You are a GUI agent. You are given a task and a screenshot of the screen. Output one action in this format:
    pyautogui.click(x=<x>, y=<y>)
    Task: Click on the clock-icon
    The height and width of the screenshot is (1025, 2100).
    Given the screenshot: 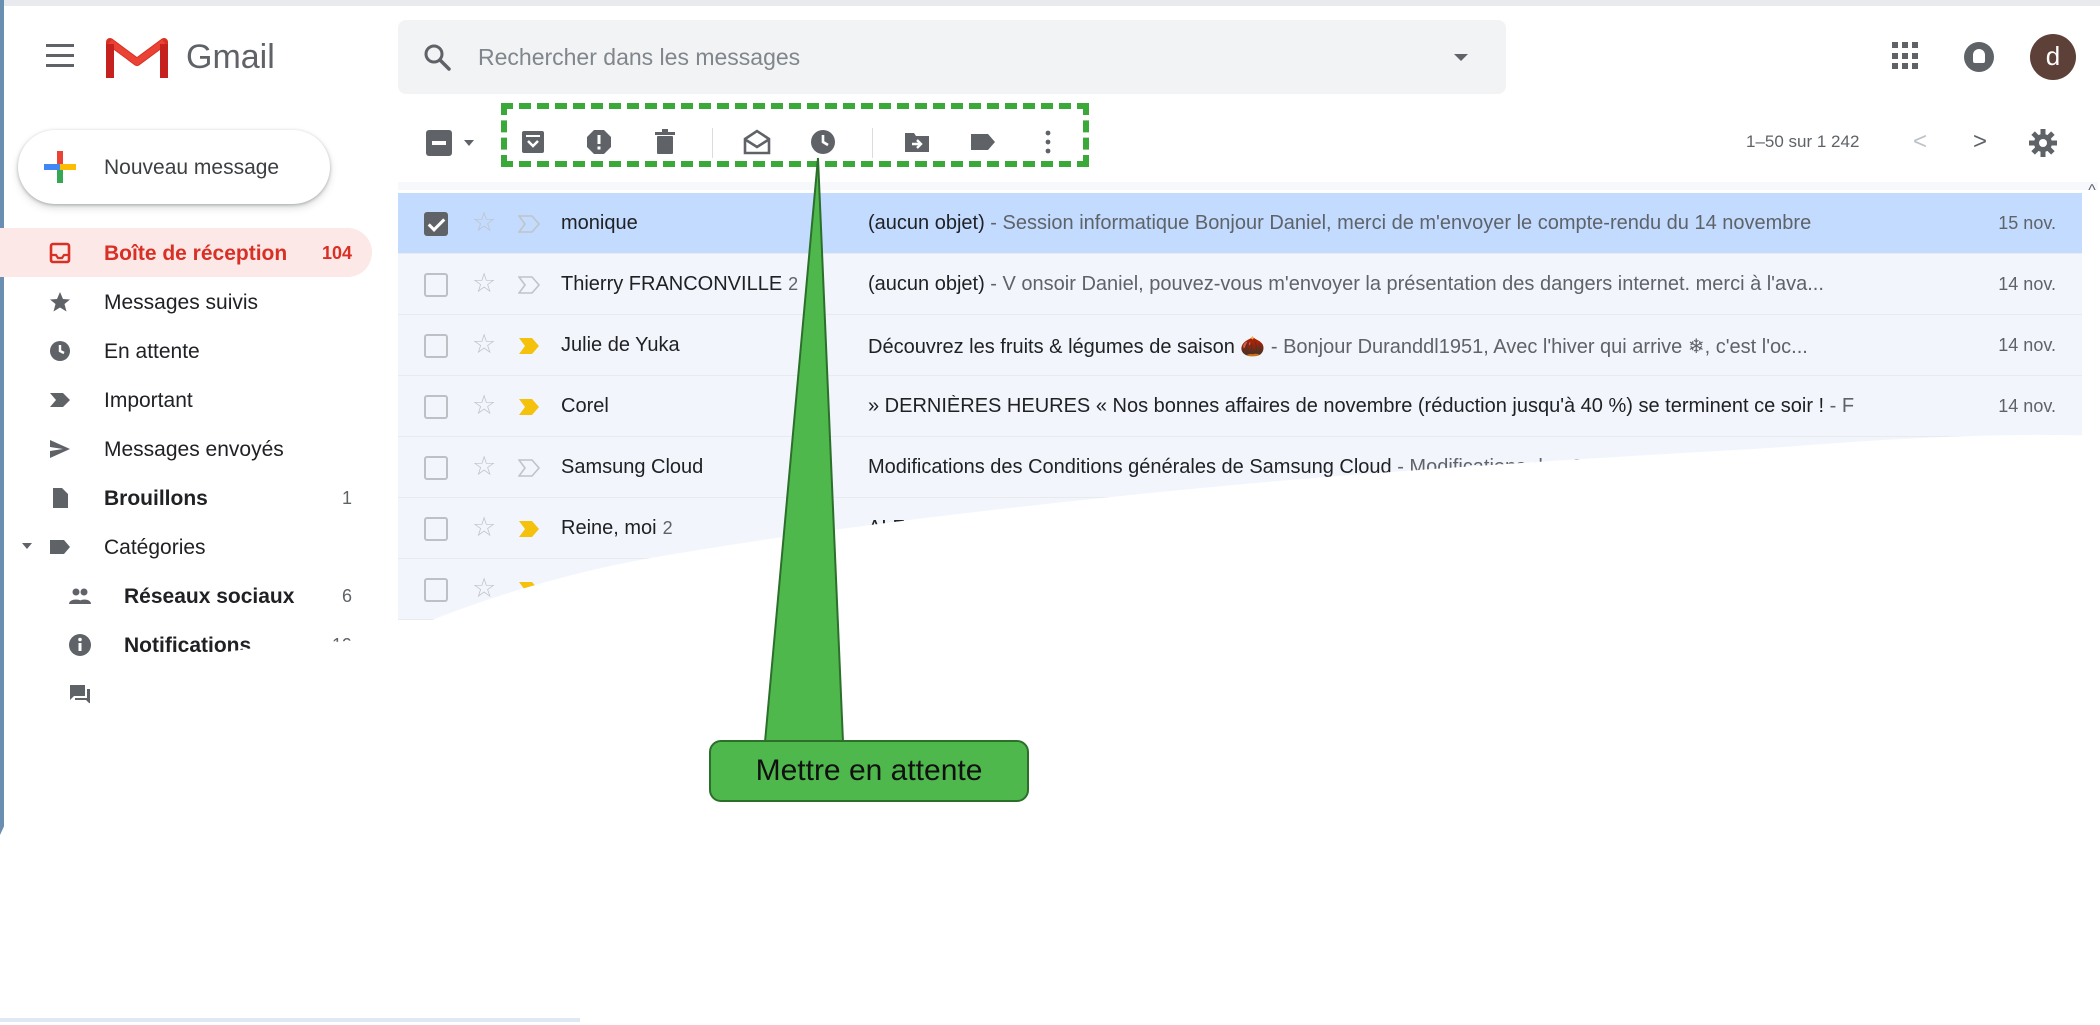 What is the action you would take?
    pyautogui.click(x=60, y=351)
    